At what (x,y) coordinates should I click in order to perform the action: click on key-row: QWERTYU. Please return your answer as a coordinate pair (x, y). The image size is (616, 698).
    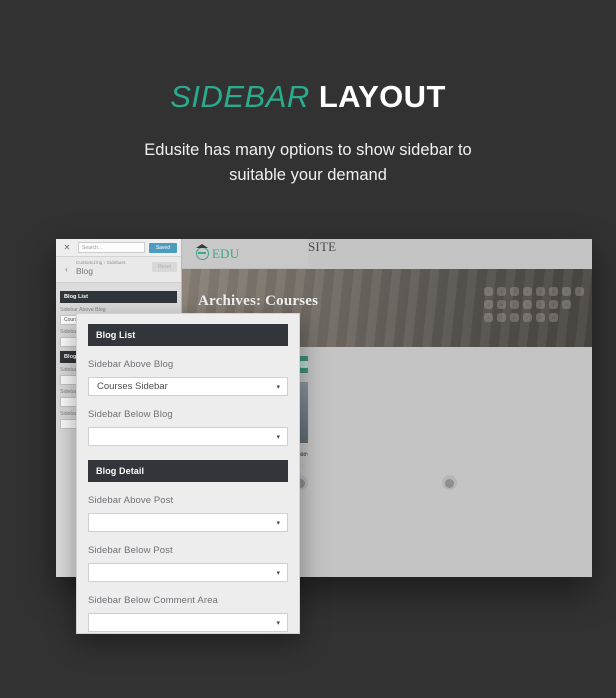
    Looking at the image, I should click on (534, 304).